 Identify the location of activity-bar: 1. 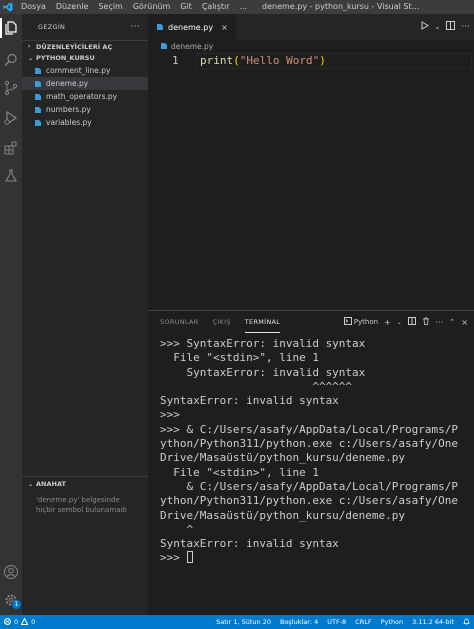
(11, 314).